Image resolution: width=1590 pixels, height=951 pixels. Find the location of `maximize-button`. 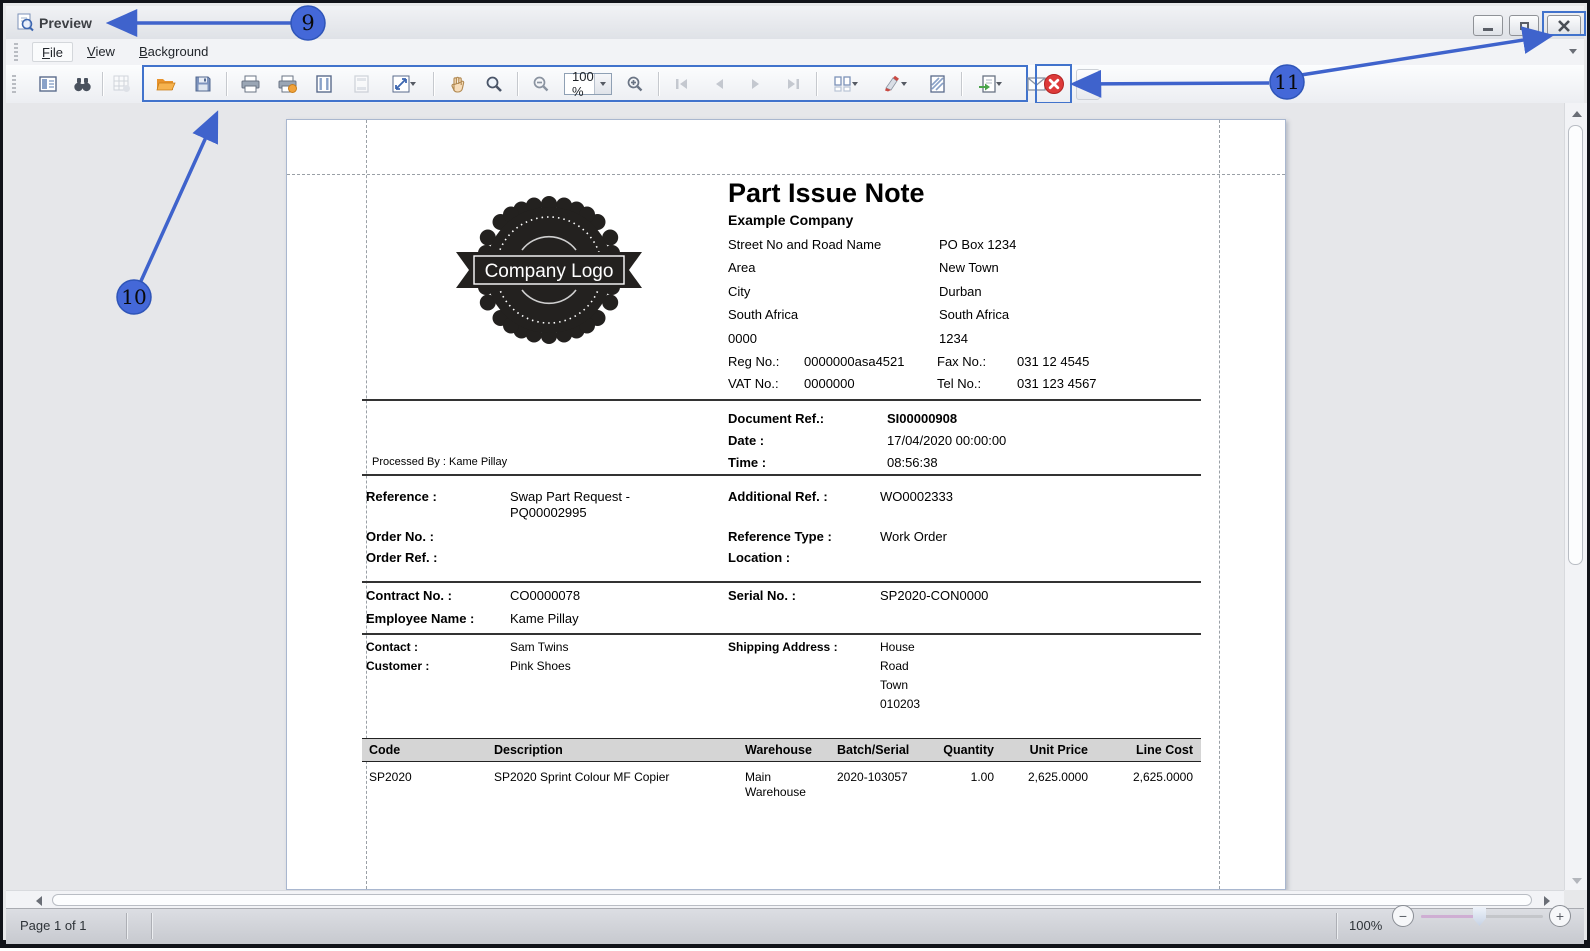

maximize-button is located at coordinates (1524, 25).